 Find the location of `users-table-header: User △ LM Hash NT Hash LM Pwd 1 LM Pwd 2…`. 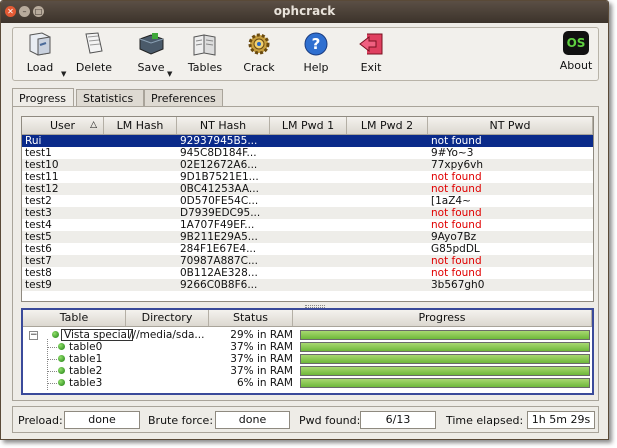

users-table-header: User △ LM Hash NT Hash LM Pwd 1 LM Pwd 2… is located at coordinates (307, 126).